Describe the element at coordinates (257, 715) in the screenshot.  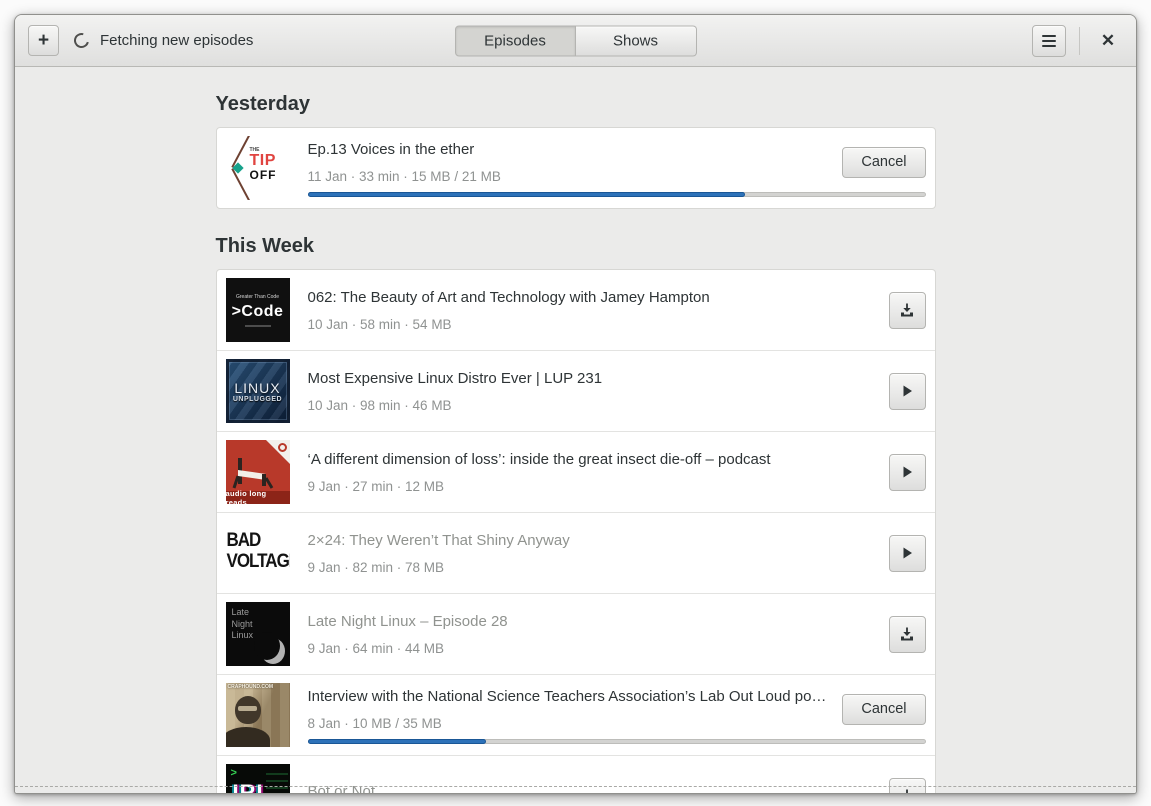
I see `podcast-cover-craphound: CRAPHOUND.COM` at that location.